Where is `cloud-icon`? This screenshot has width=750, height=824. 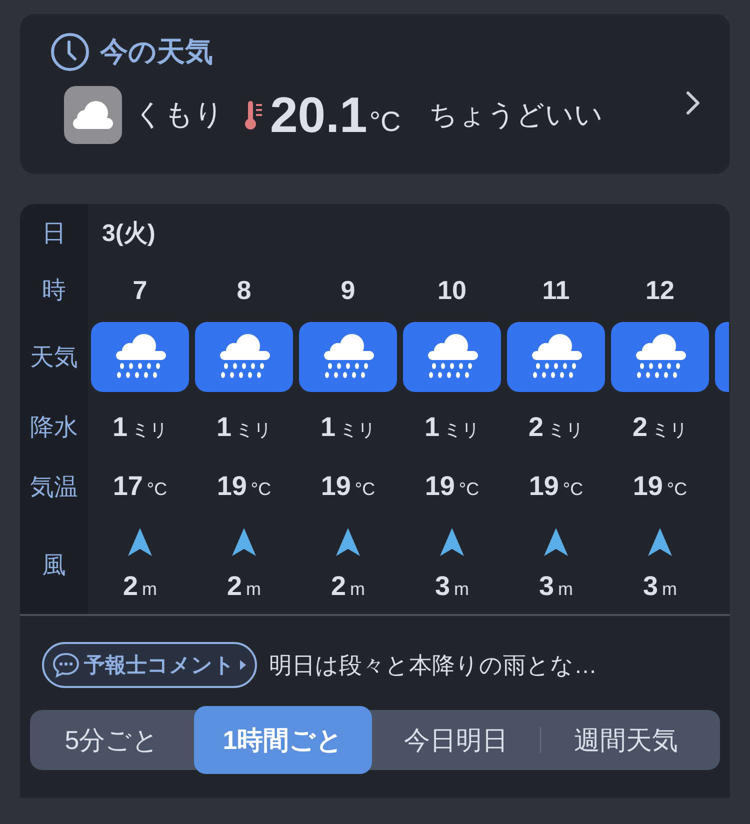 cloud-icon is located at coordinates (93, 115).